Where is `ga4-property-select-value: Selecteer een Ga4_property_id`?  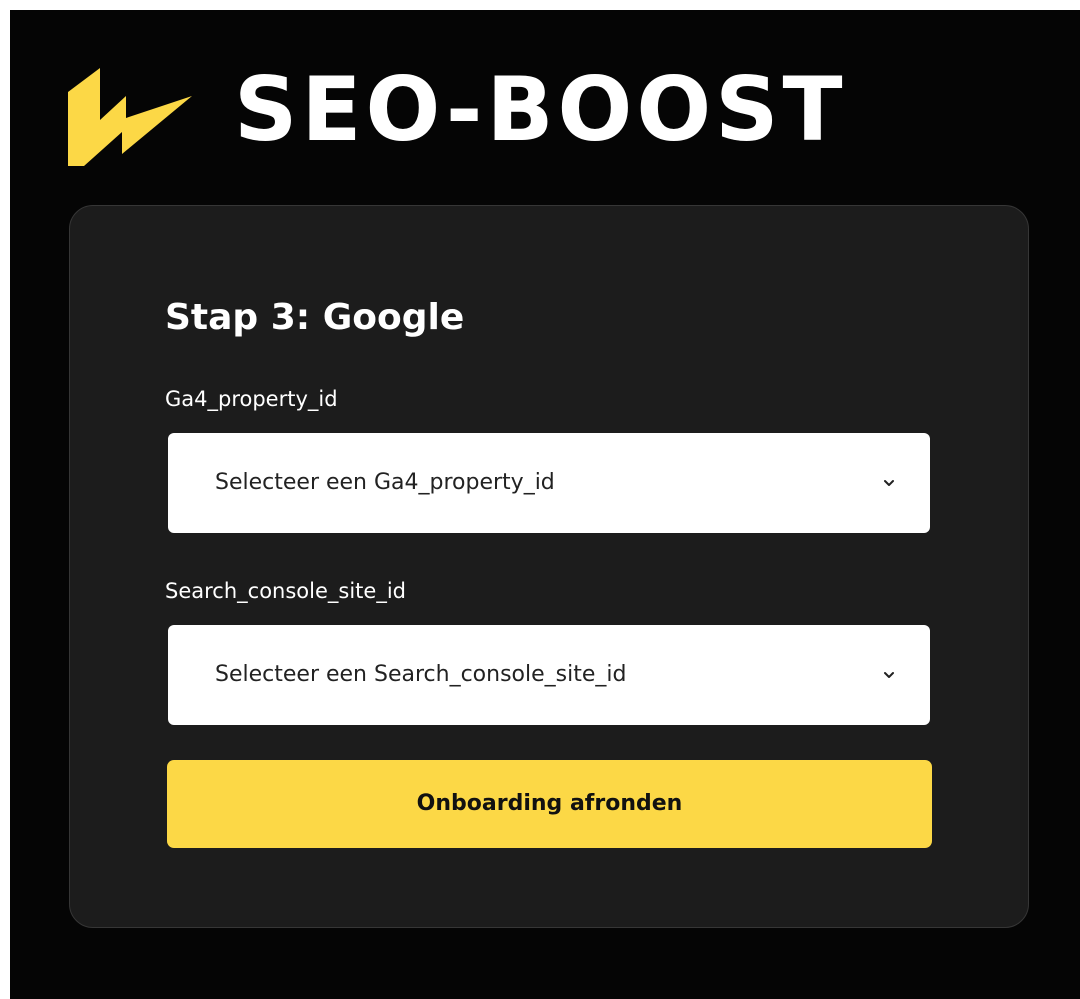
ga4-property-select-value: Selecteer een Ga4_property_id is located at coordinates (385, 482).